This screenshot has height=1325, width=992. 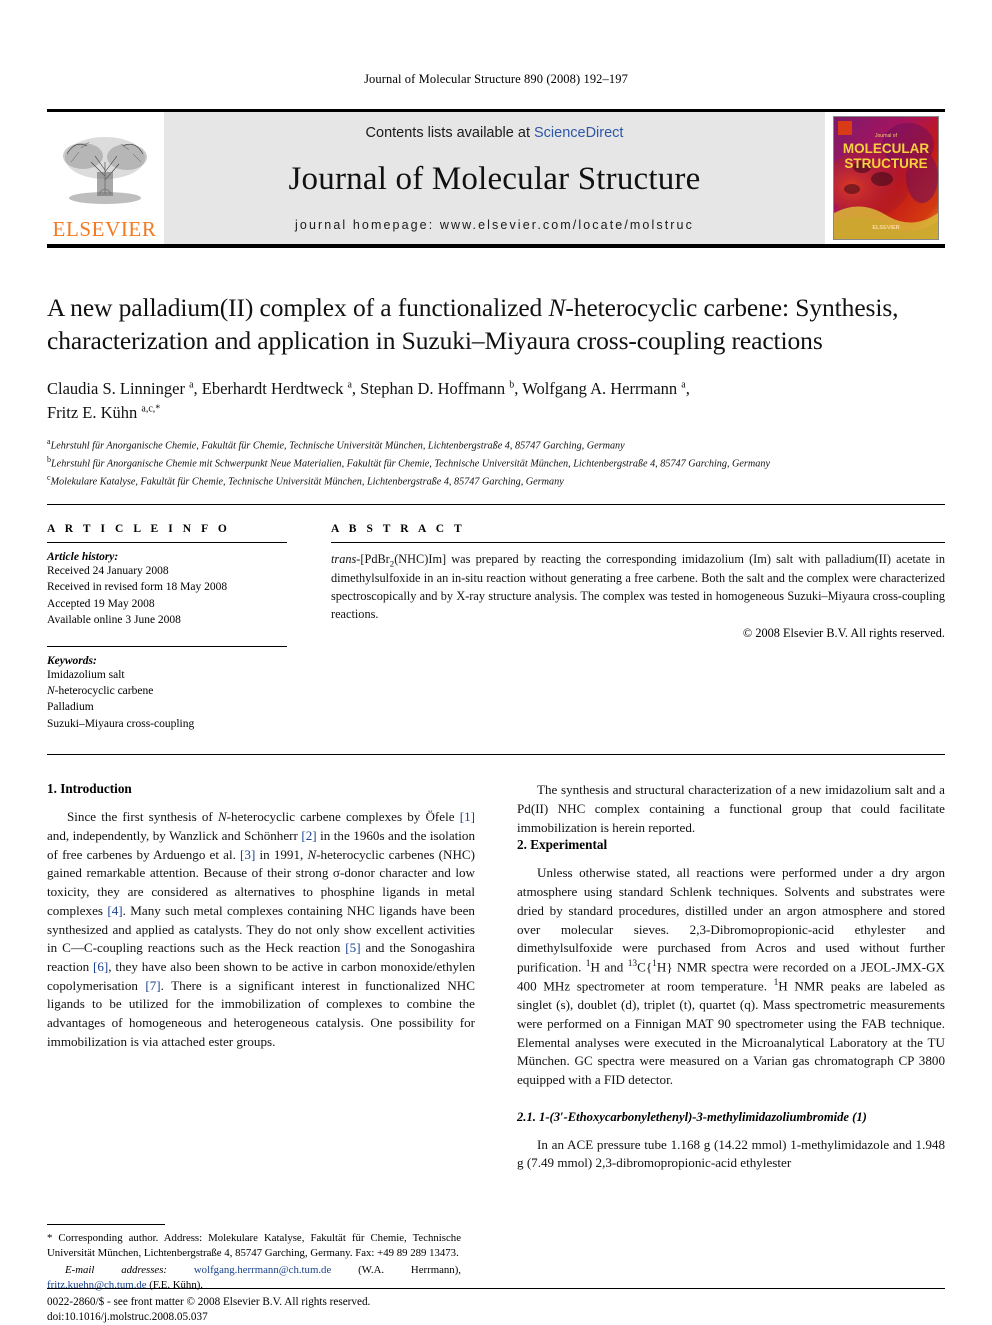 What do you see at coordinates (885, 163) in the screenshot?
I see `svg-text: STRUCTURE` at bounding box center [885, 163].